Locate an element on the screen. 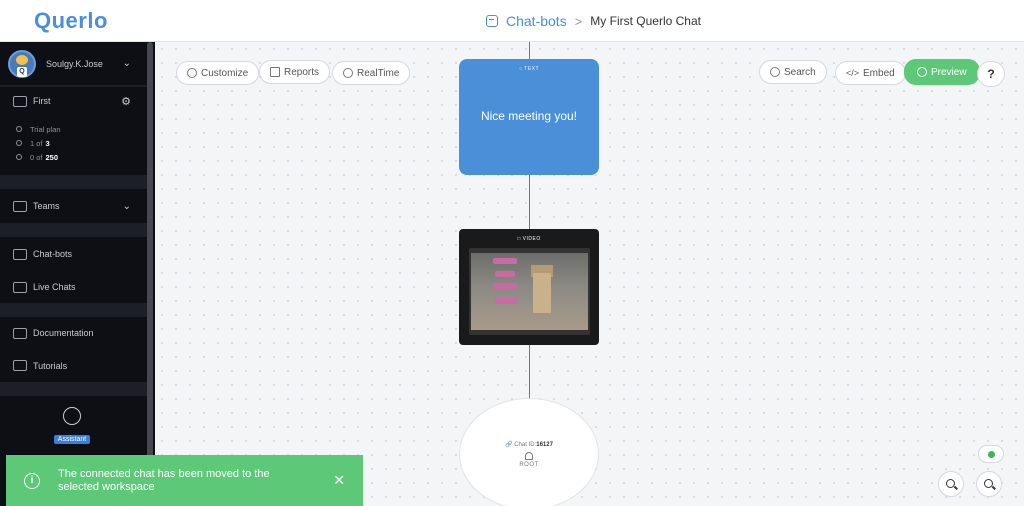 The width and height of the screenshot is (1024, 506). chats-prefix: 0 of is located at coordinates (36, 157).